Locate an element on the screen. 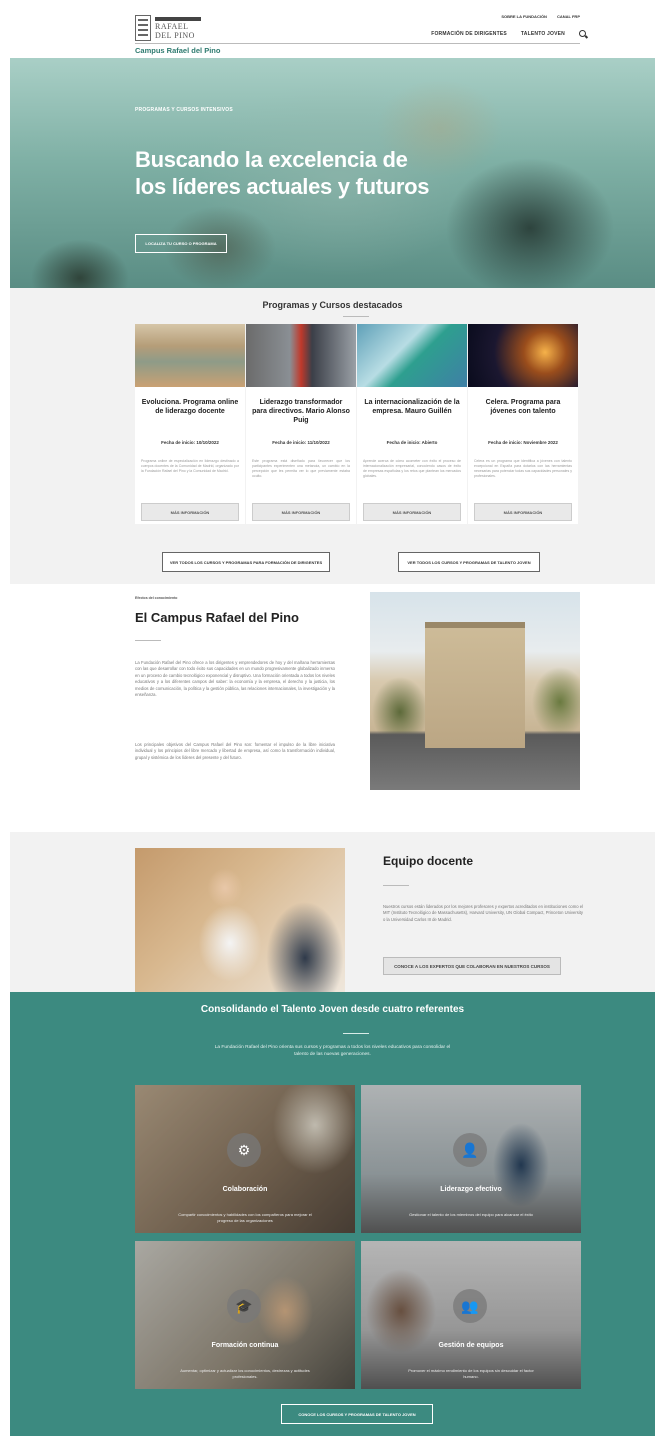  foundation-logo: RAFAEL DEL PINO is located at coordinates (168, 29).